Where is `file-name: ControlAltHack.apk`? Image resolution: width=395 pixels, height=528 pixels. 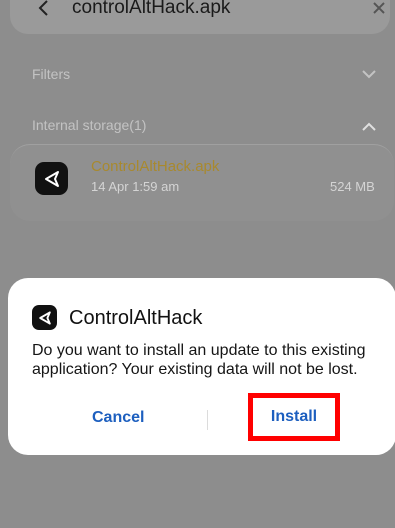
file-name: ControlAltHack.apk is located at coordinates (155, 166).